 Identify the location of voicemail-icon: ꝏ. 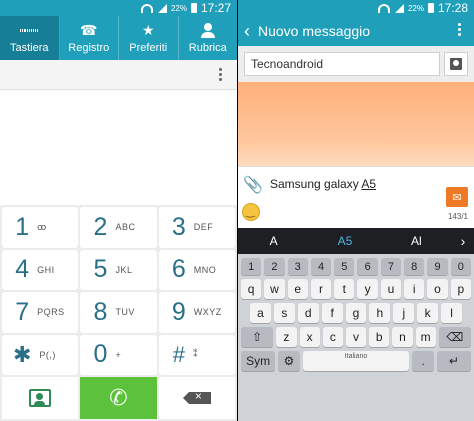
(42, 226).